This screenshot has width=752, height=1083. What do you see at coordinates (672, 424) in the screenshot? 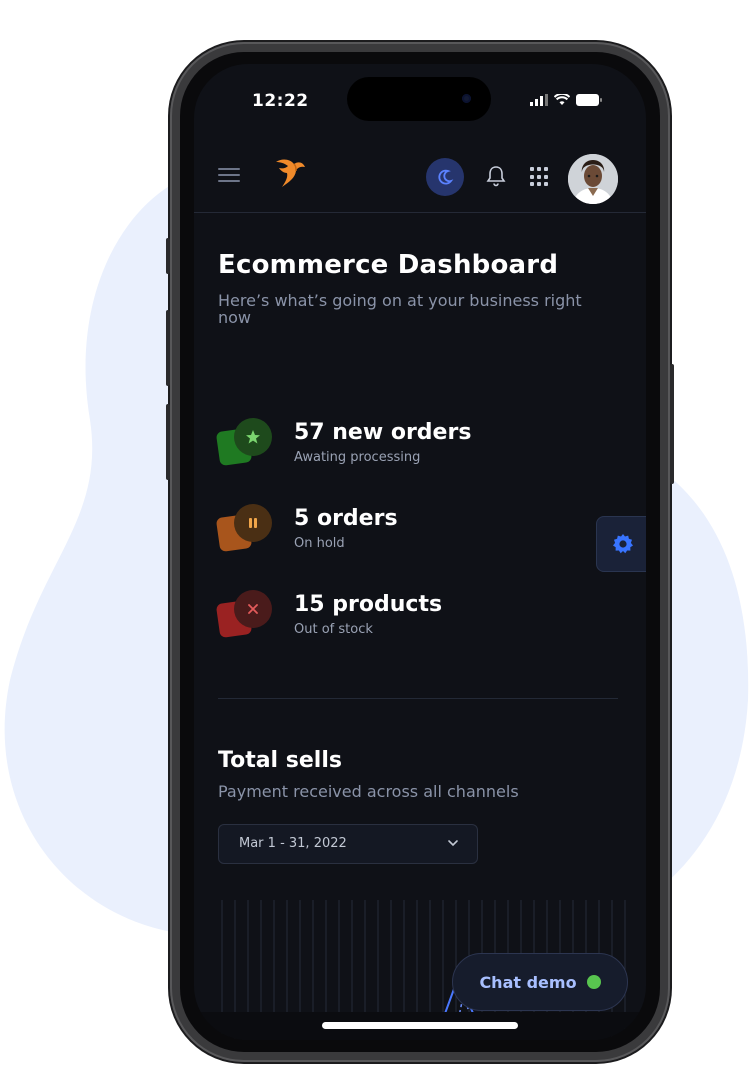
I see `phone-power-button` at bounding box center [672, 424].